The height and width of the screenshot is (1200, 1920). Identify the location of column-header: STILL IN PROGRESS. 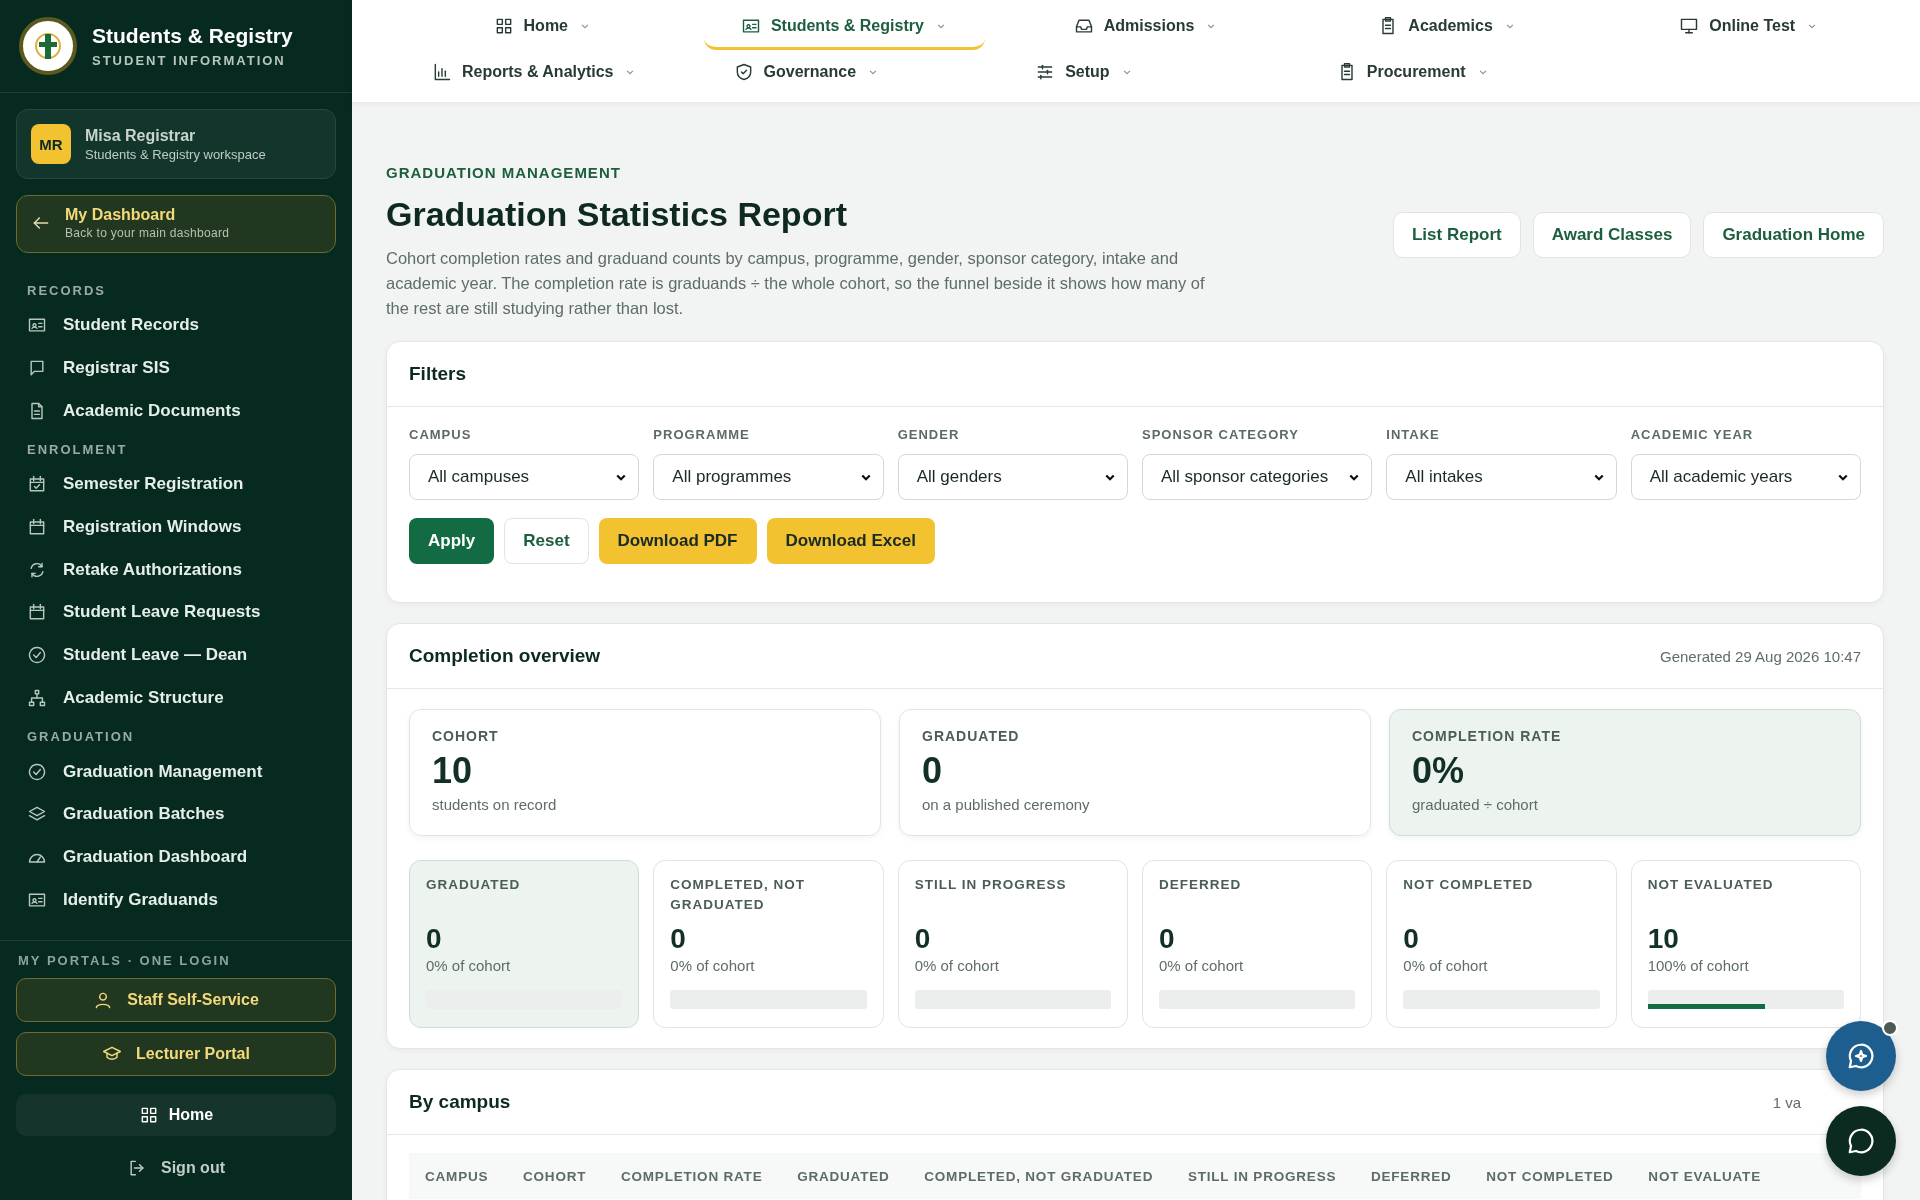
(1262, 1176).